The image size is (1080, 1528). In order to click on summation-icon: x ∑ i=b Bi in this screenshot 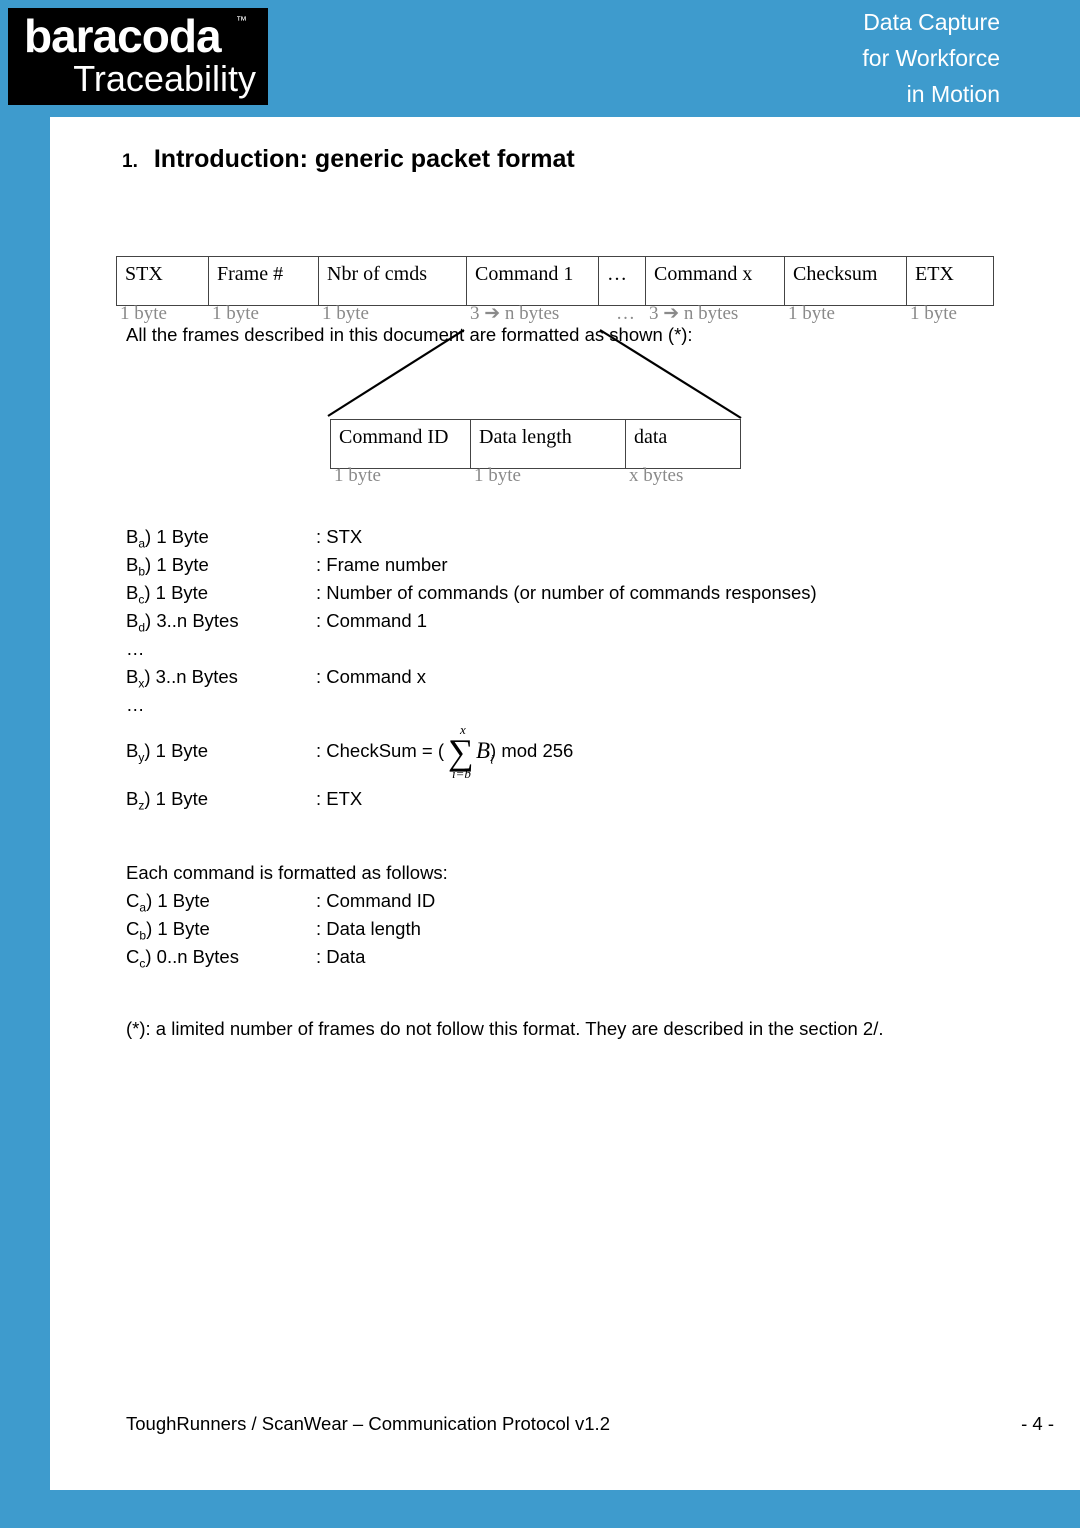, I will do `click(469, 751)`.